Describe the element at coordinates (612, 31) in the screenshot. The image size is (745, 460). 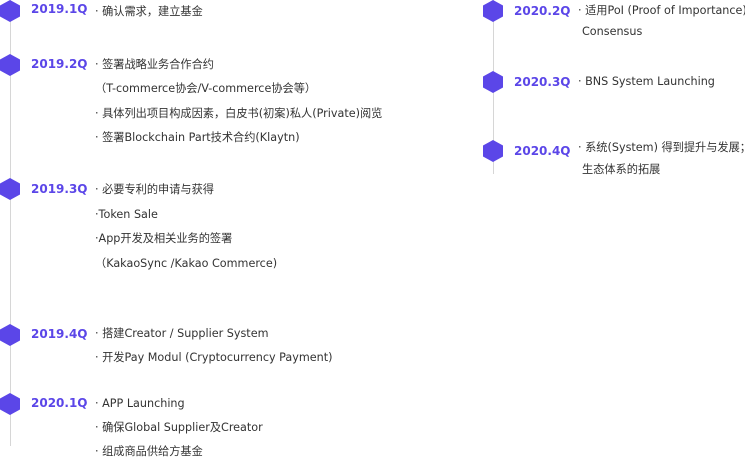
I see `roadmap-item: Consensus` at that location.